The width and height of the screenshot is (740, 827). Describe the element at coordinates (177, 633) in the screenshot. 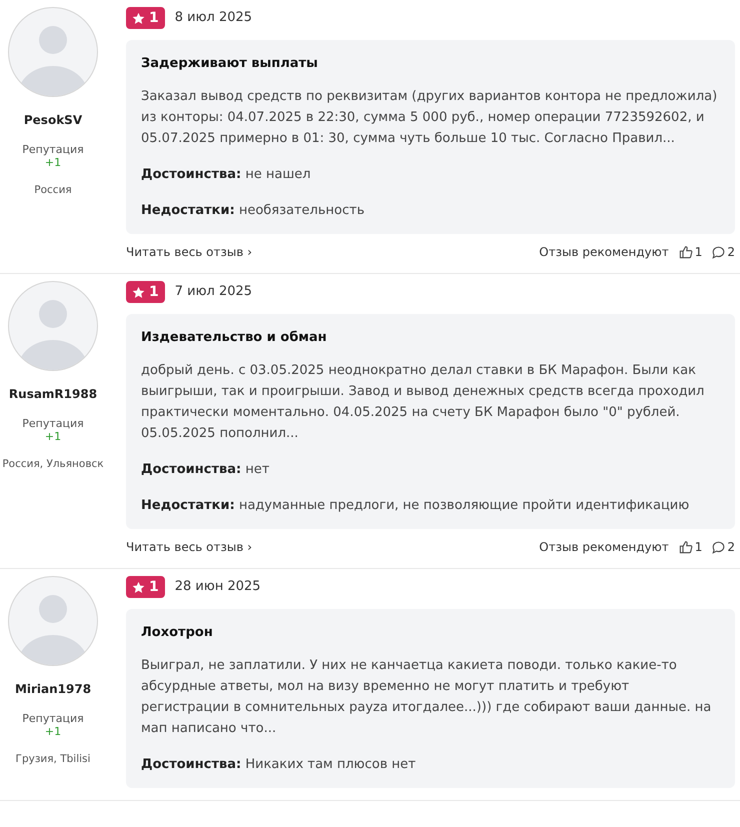

I see `review-title: Лохотрон` at that location.